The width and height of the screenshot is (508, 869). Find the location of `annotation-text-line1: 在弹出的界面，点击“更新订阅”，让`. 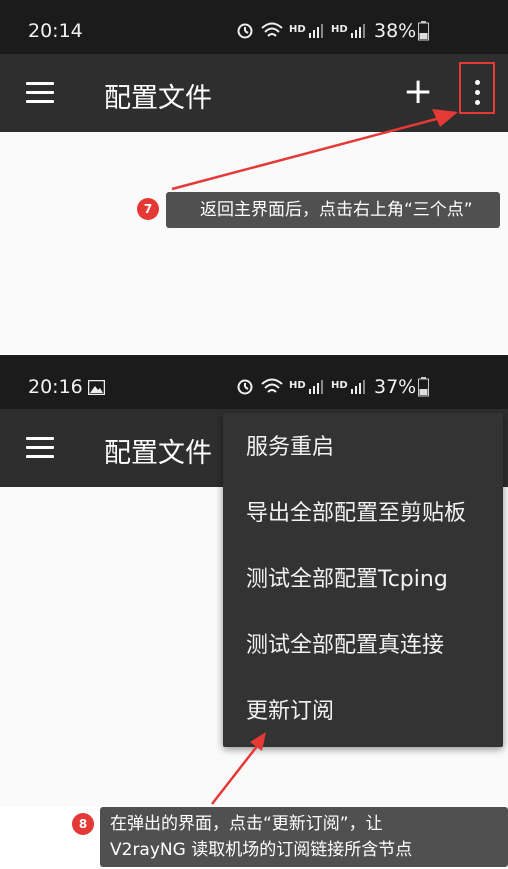

annotation-text-line1: 在弹出的界面，点击“更新订阅”，让 is located at coordinates (246, 824).